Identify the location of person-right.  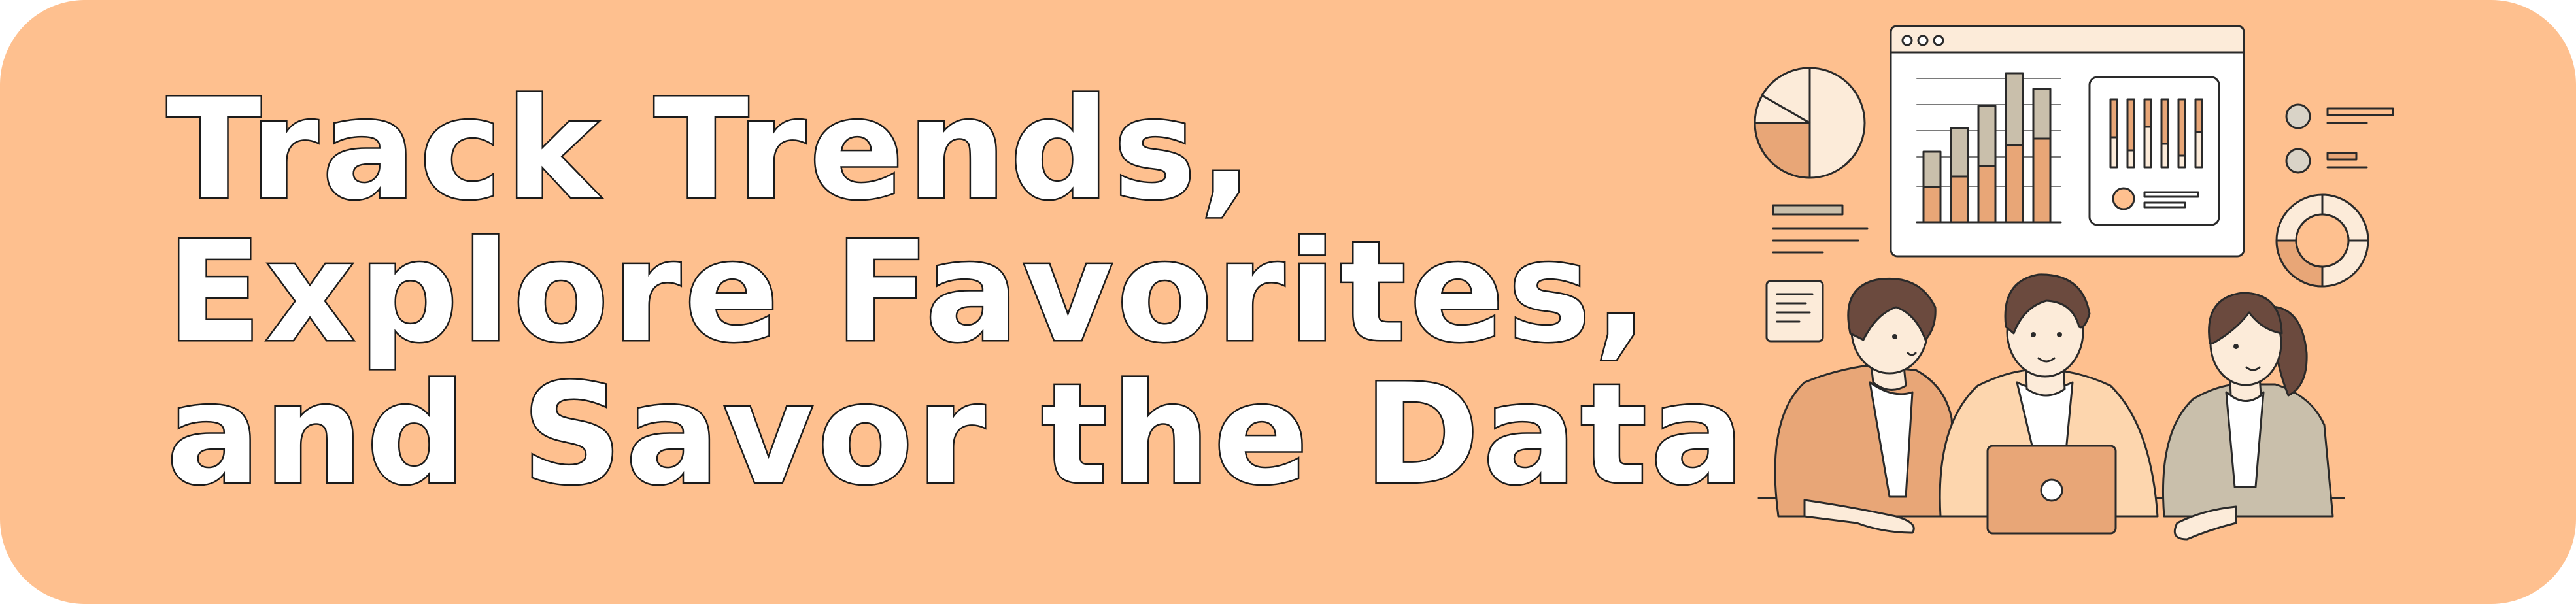
(2247, 416).